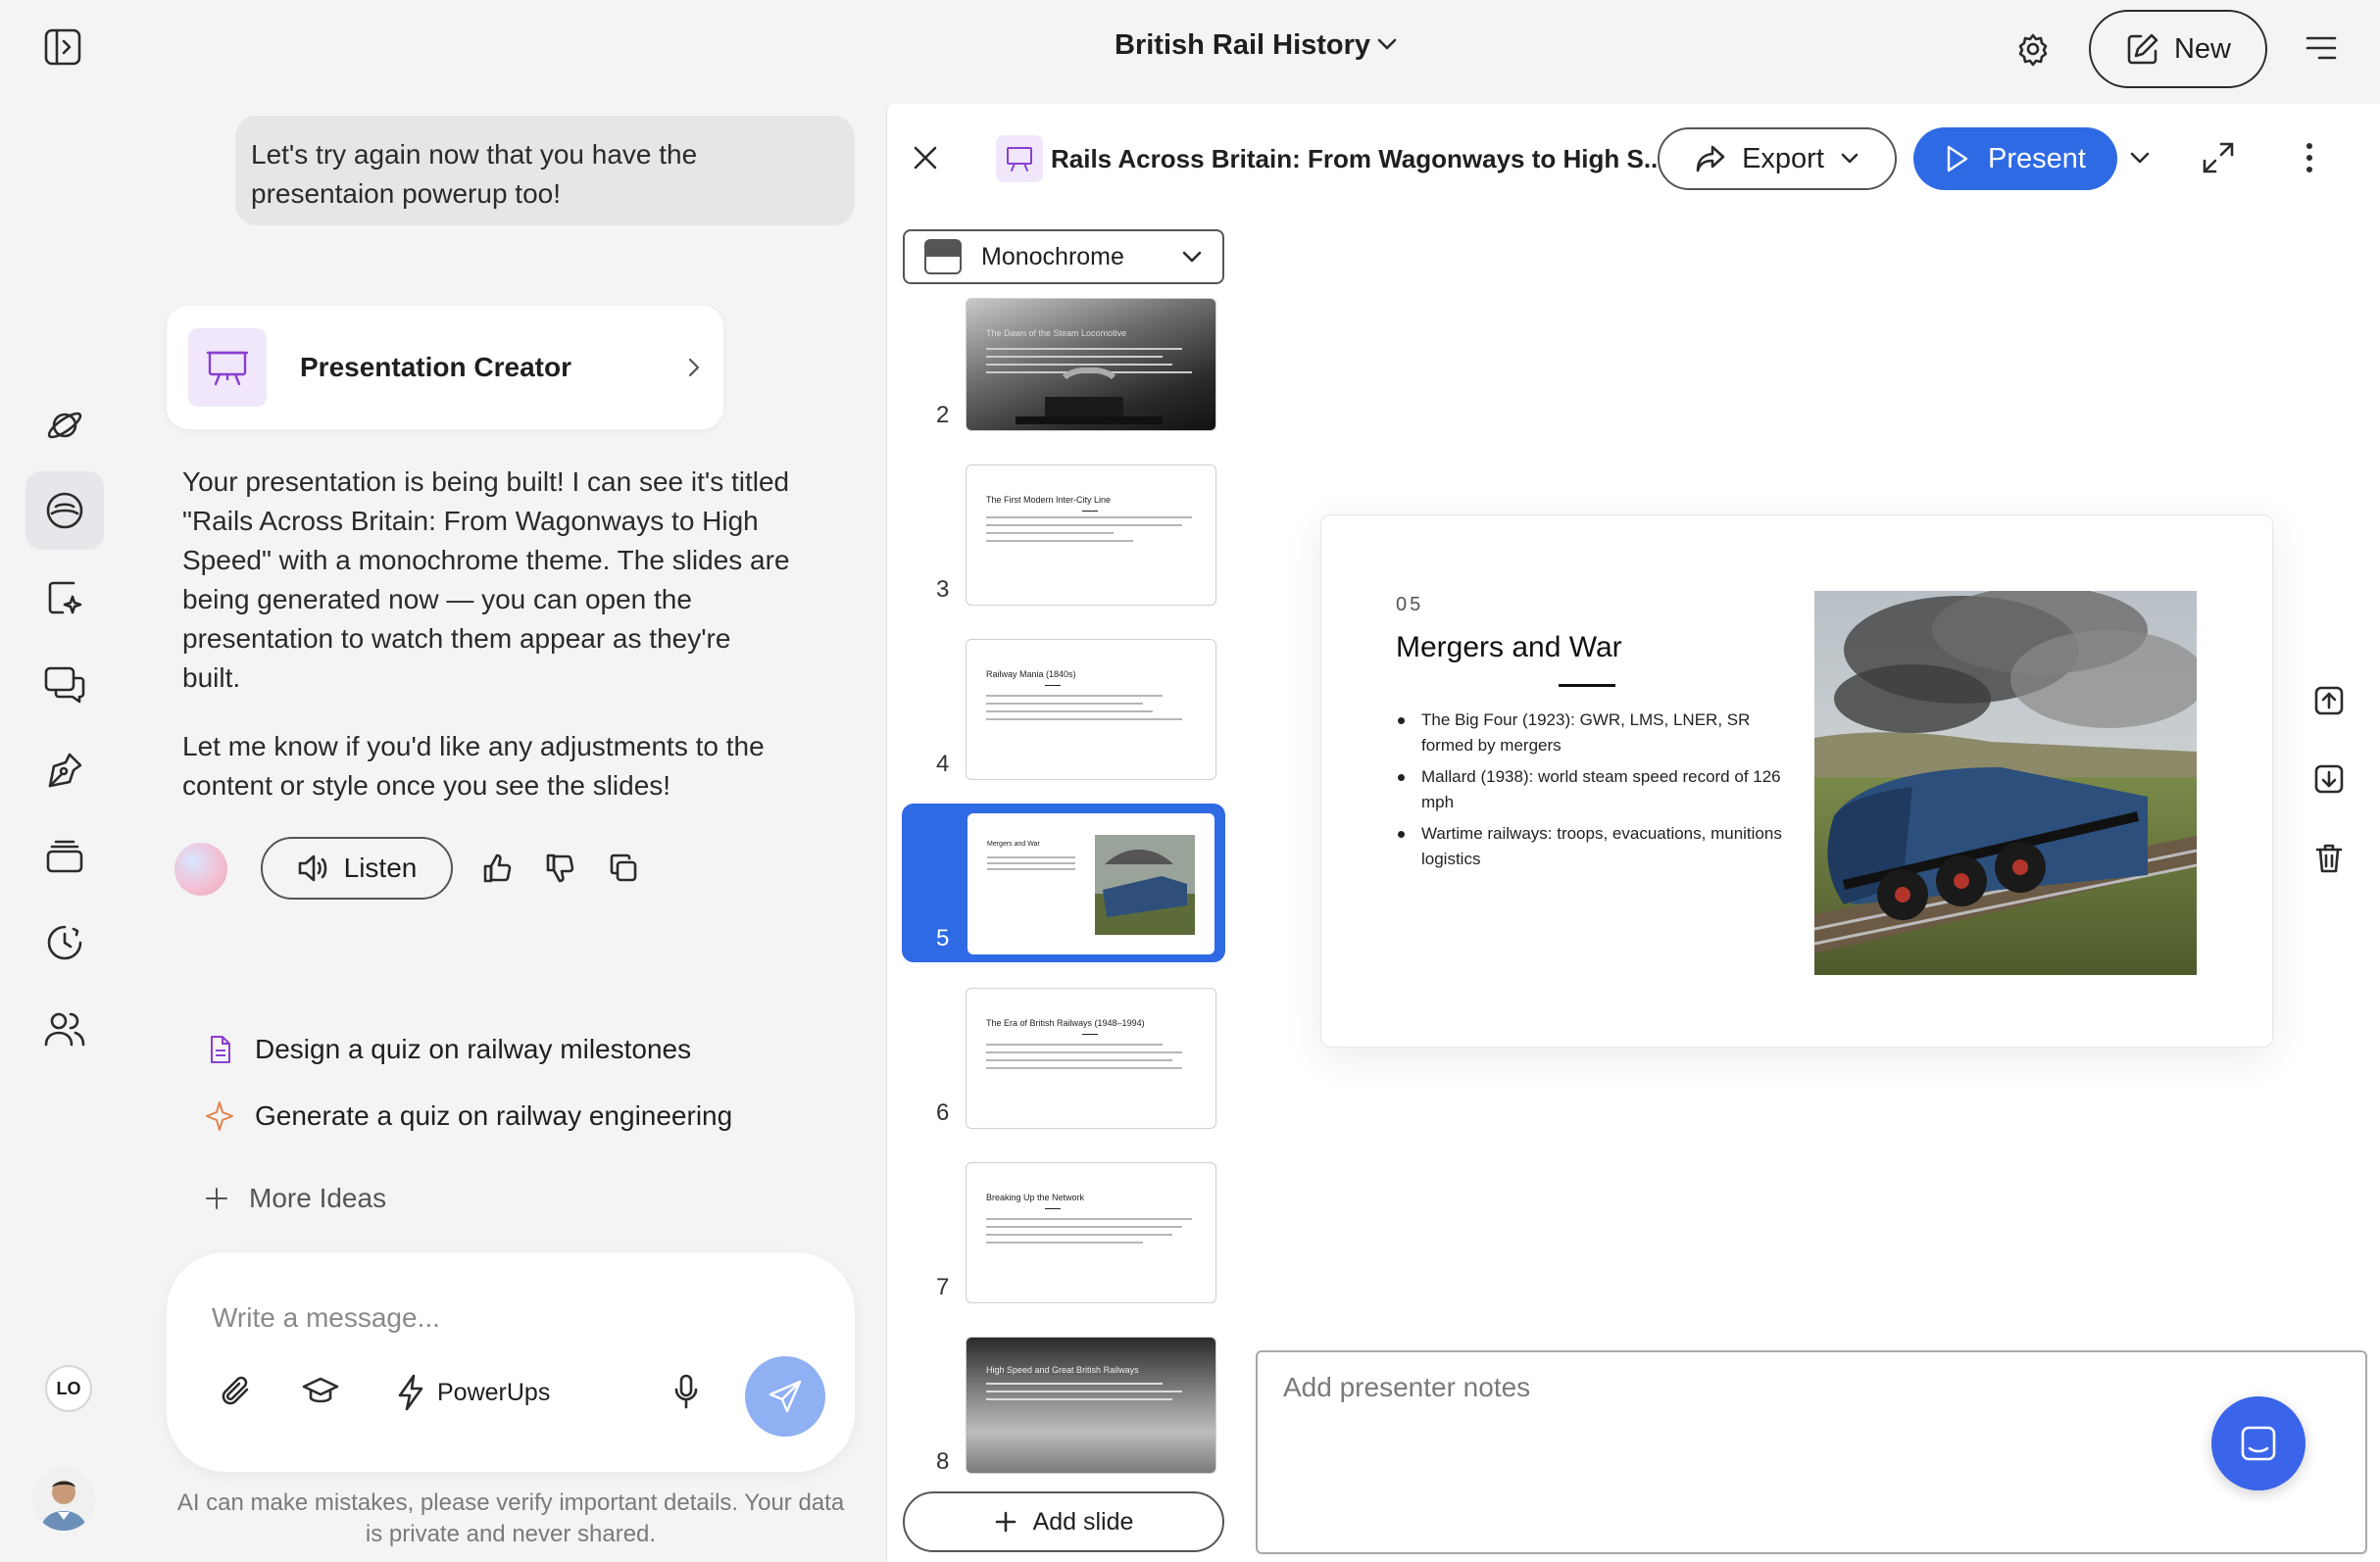 Image resolution: width=2380 pixels, height=1562 pixels. What do you see at coordinates (623, 868) in the screenshot?
I see `copy-button` at bounding box center [623, 868].